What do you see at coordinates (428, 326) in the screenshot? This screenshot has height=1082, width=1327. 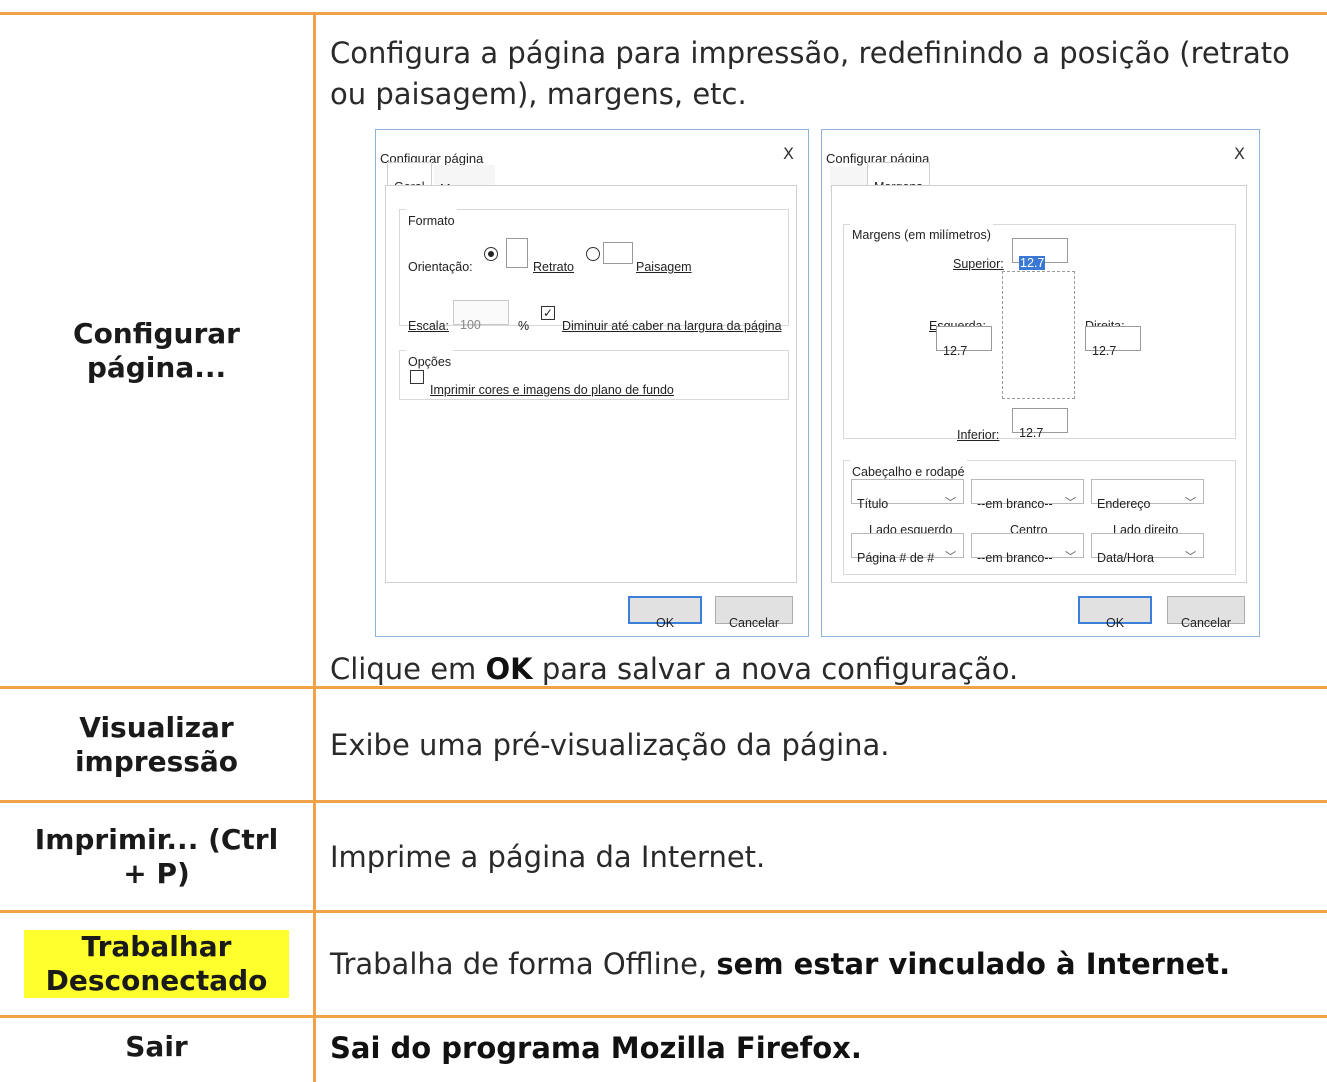 I see `escala-label: Escala:` at bounding box center [428, 326].